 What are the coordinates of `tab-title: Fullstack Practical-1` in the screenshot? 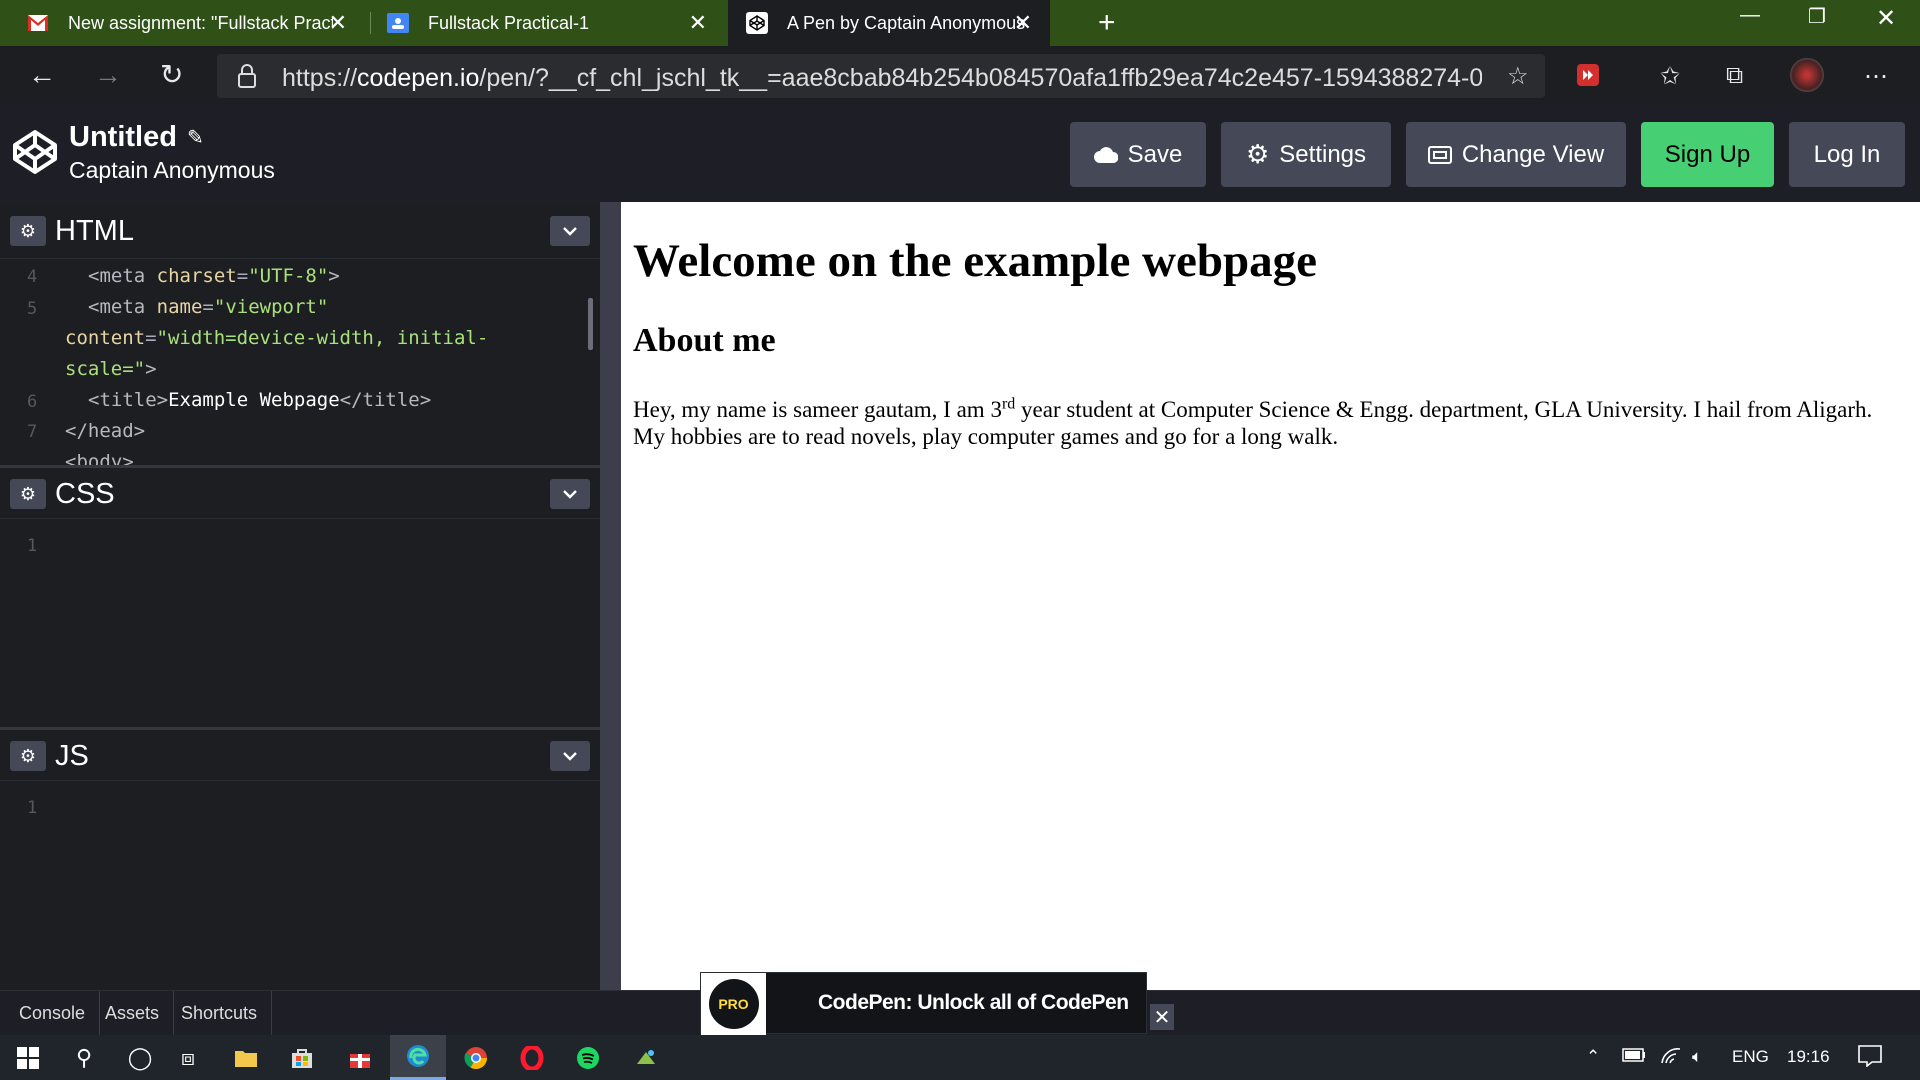 It's located at (509, 22).